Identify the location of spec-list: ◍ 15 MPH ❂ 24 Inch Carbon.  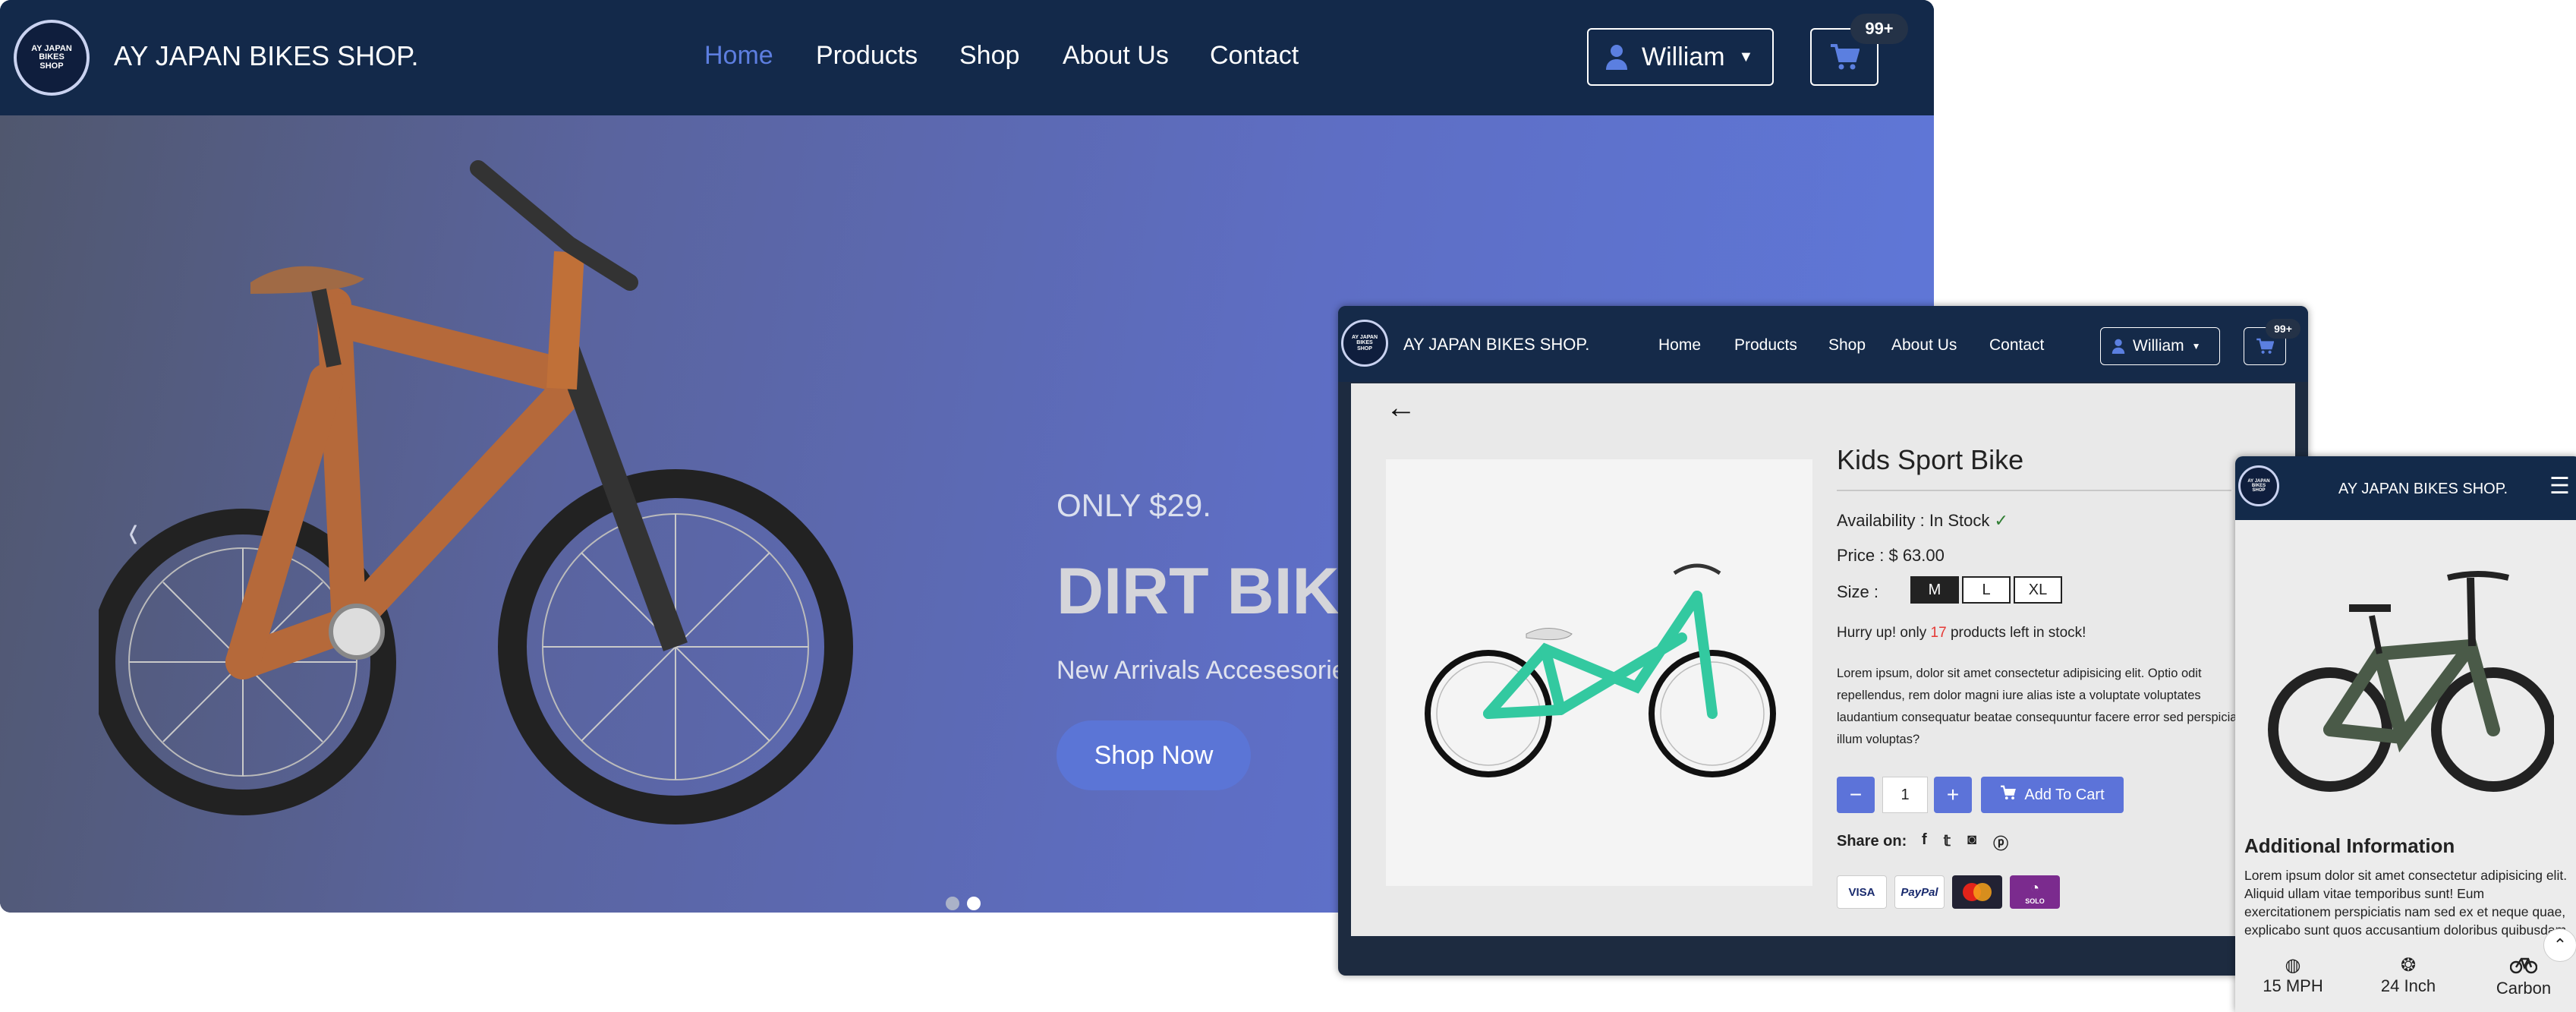
(2405, 976).